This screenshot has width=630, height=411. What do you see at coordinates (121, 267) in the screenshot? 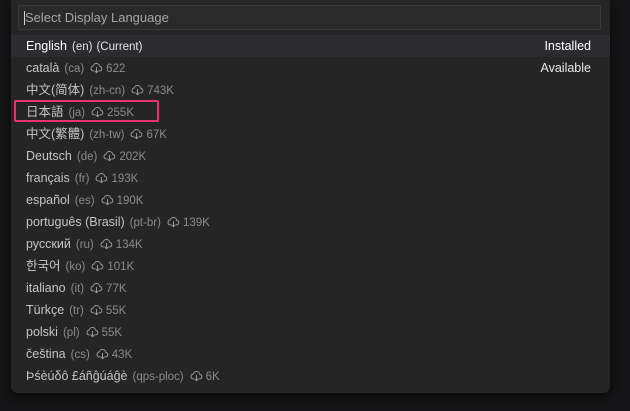
I see `download-count: 101K` at bounding box center [121, 267].